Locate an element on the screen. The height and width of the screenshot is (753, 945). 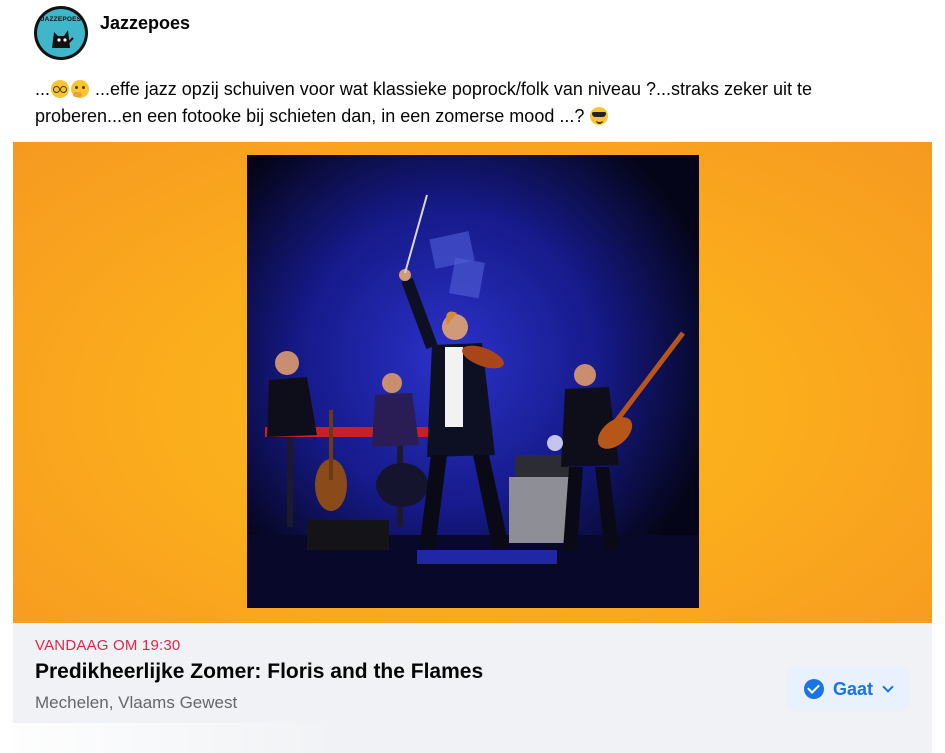
rsvp-going-button: Gaat is located at coordinates (848, 689).